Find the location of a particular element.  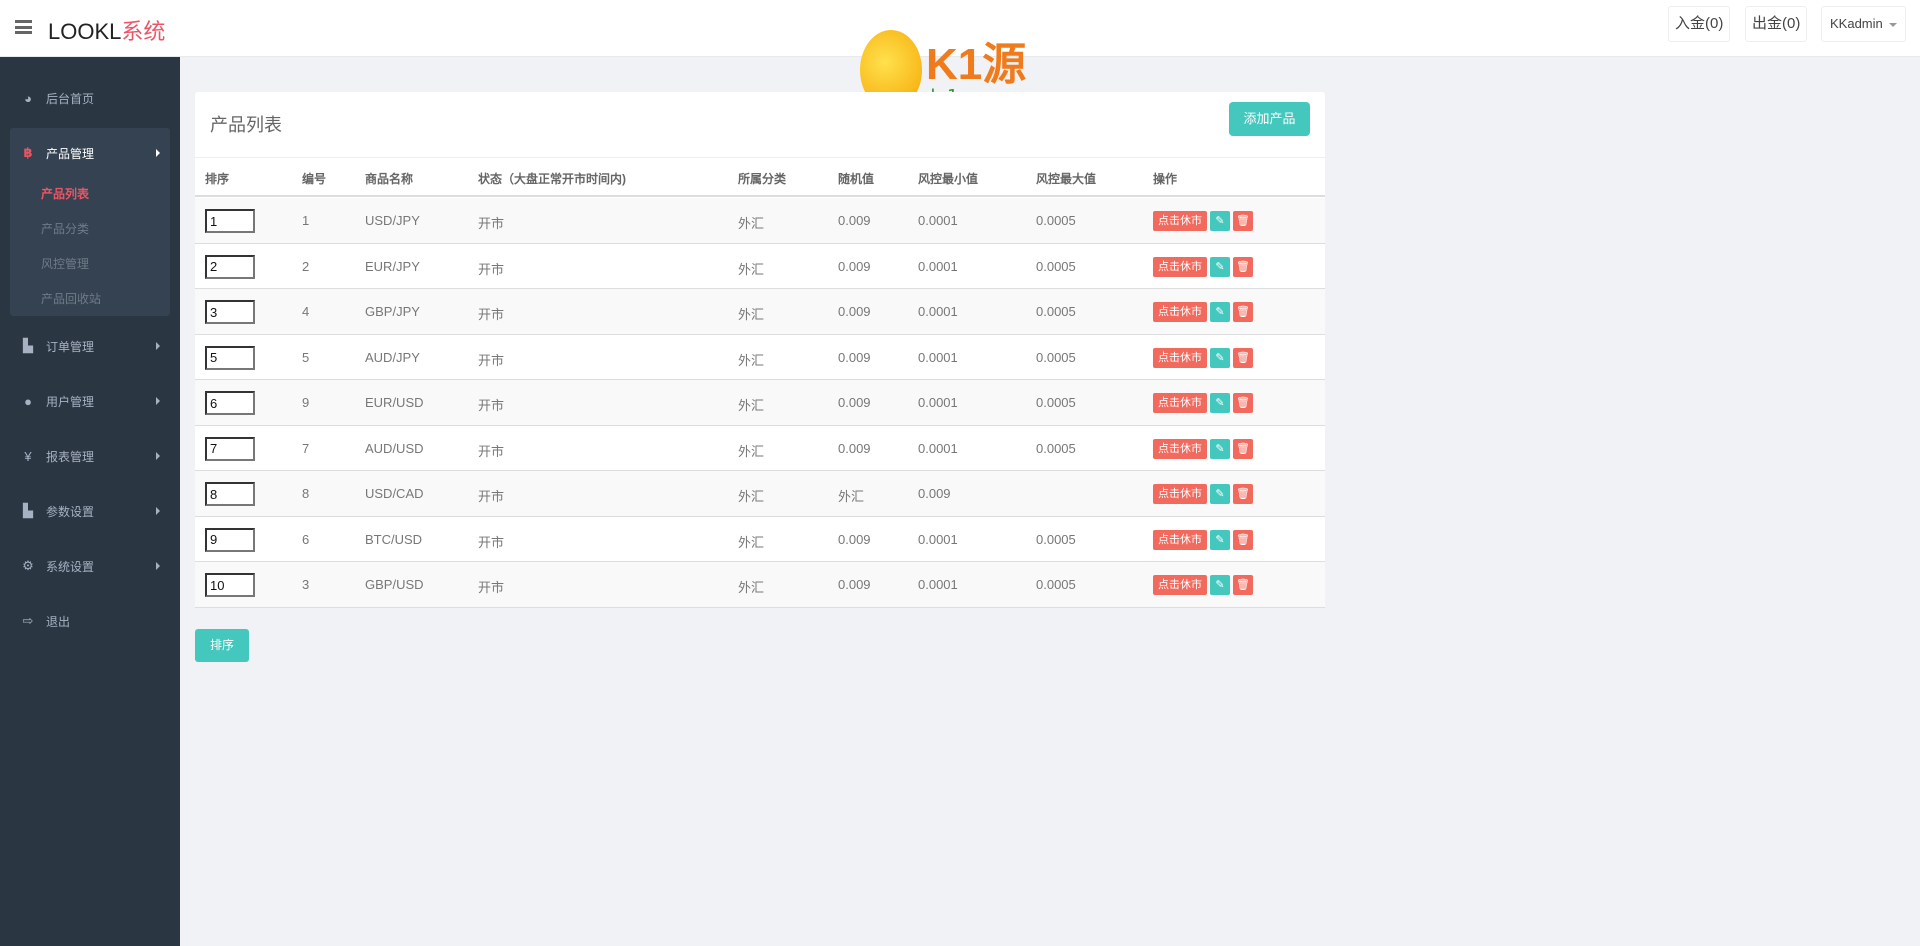

add-product-button: 添加产品 is located at coordinates (1269, 119).